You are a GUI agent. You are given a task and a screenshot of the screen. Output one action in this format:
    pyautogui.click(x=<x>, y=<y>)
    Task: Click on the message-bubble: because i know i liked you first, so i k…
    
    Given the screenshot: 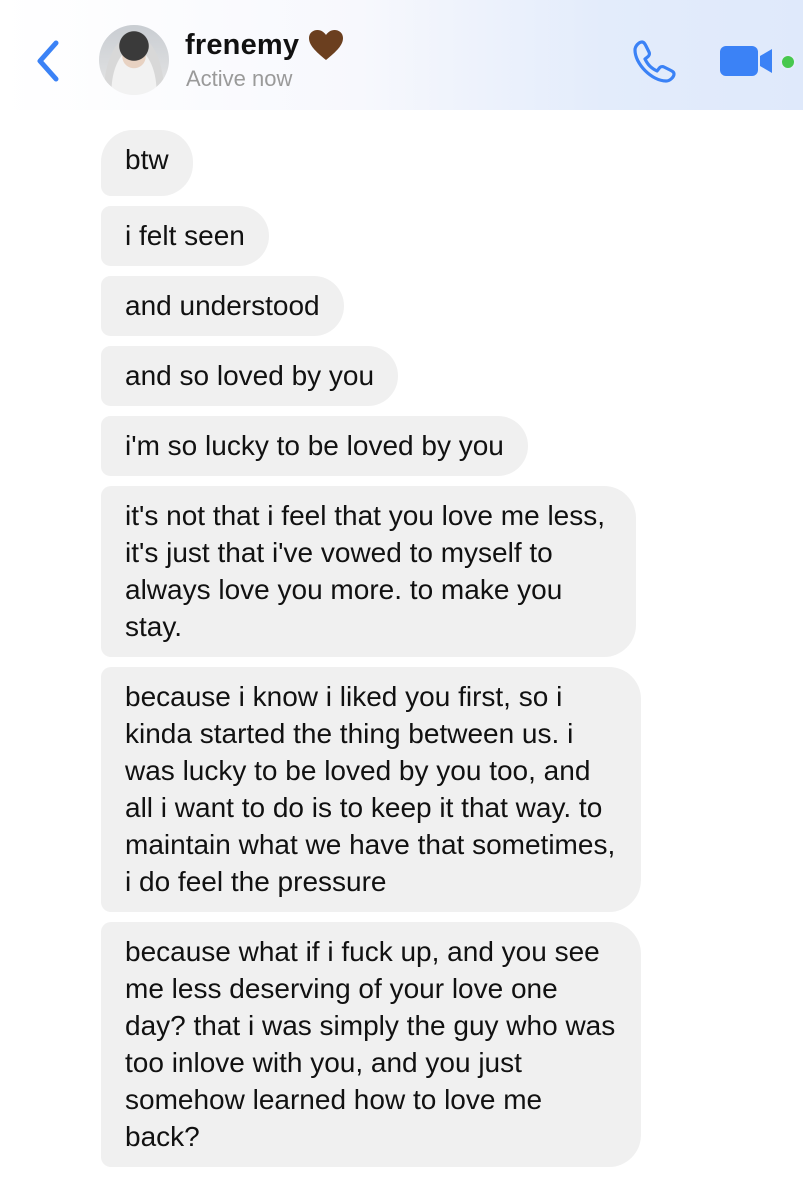 What is the action you would take?
    pyautogui.click(x=371, y=789)
    